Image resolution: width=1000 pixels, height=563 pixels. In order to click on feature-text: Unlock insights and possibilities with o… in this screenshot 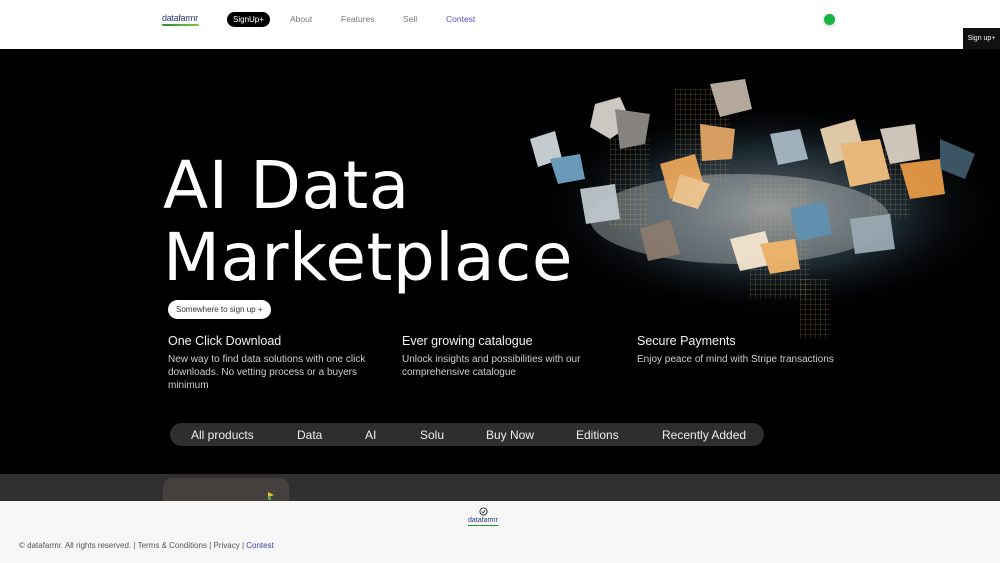, I will do `click(491, 366)`.